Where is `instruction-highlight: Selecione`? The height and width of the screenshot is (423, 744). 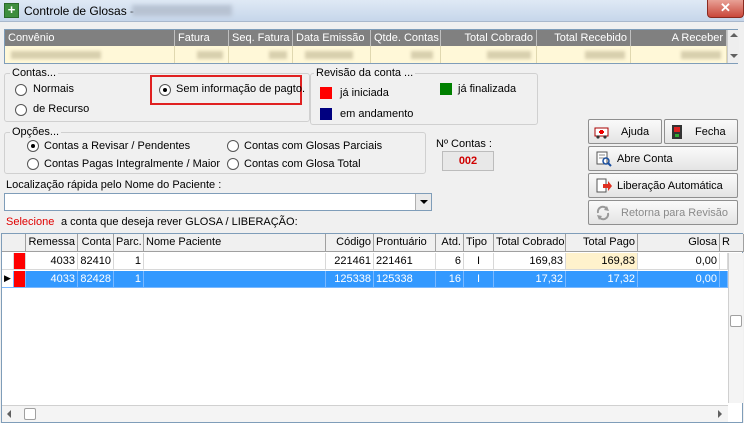 instruction-highlight: Selecione is located at coordinates (30, 222).